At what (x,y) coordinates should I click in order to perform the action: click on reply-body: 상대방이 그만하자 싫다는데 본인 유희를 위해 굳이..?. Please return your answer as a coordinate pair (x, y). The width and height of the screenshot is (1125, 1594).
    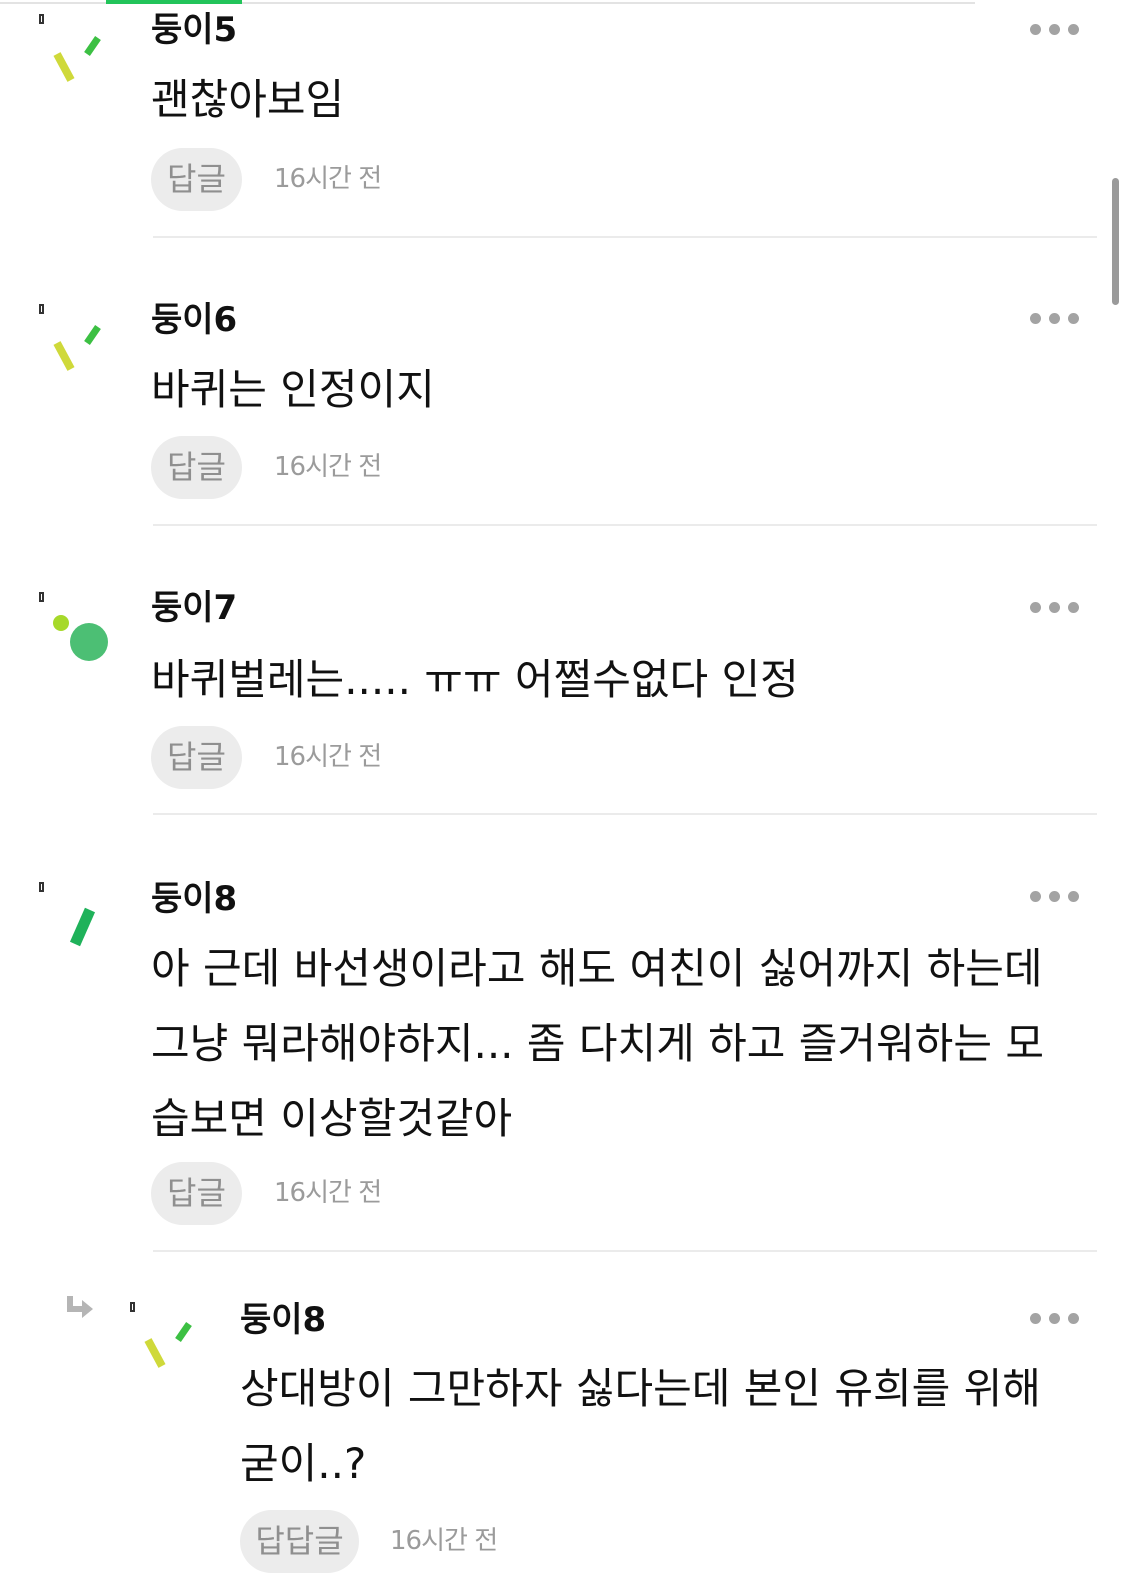
    Looking at the image, I should click on (640, 1426).